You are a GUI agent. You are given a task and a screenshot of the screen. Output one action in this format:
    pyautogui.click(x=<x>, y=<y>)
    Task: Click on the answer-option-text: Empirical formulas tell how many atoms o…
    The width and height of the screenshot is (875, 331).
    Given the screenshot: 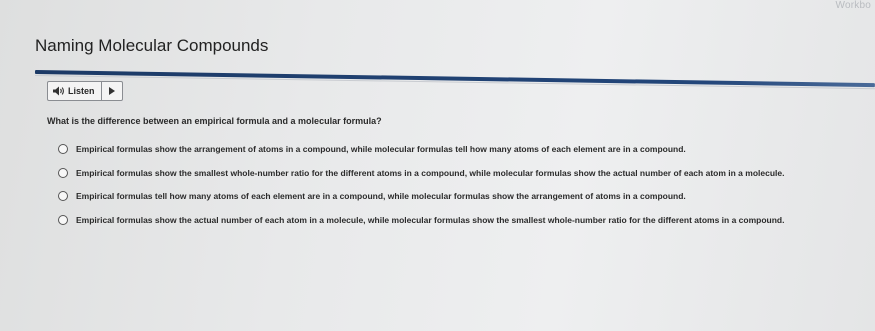 What is the action you would take?
    pyautogui.click(x=381, y=196)
    